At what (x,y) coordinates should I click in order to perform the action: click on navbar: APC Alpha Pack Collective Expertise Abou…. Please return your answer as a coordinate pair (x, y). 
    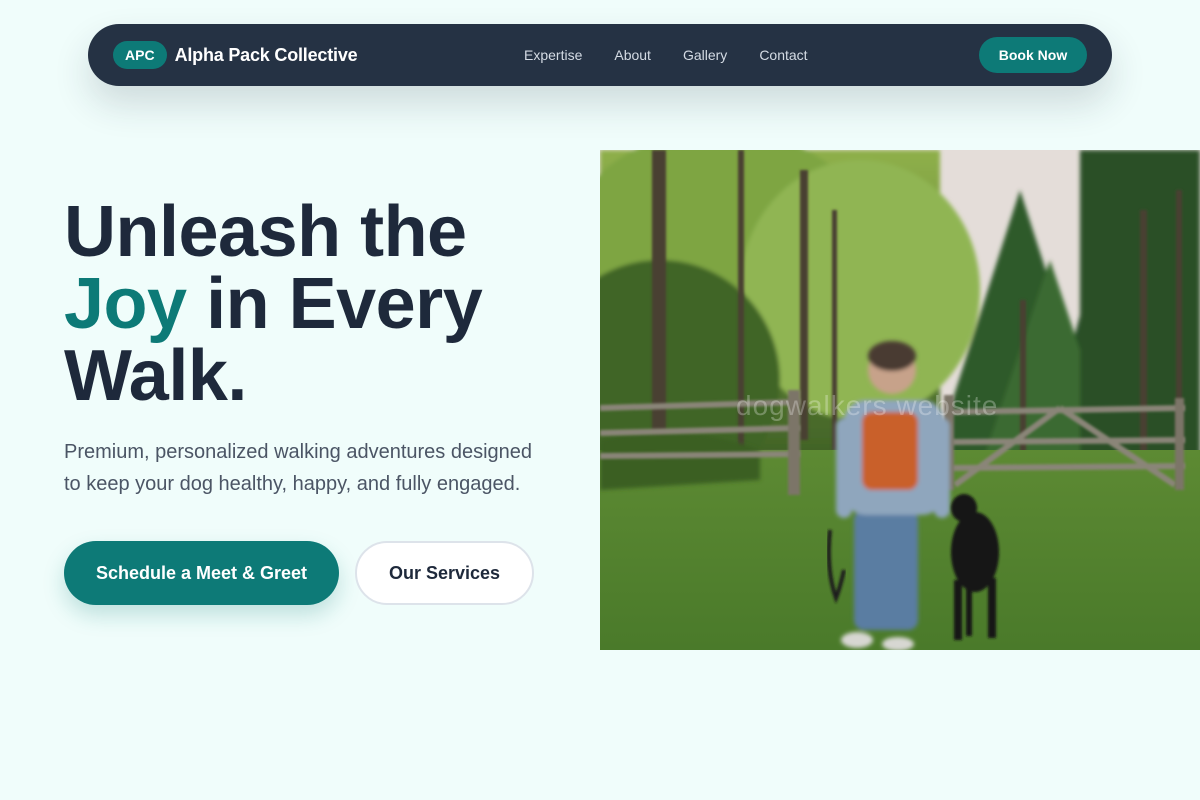
    Looking at the image, I should click on (600, 55).